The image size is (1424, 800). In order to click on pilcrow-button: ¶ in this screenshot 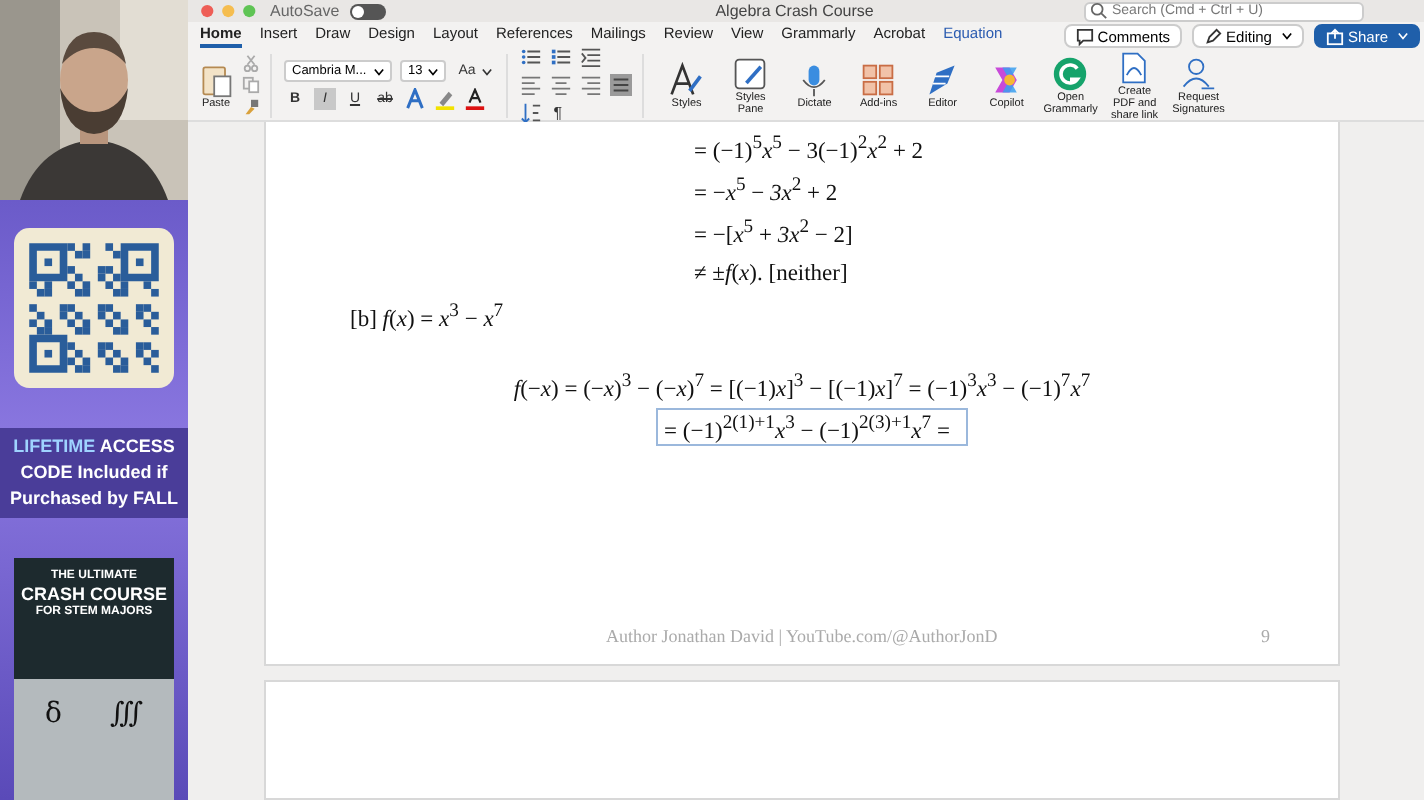, I will do `click(558, 113)`.